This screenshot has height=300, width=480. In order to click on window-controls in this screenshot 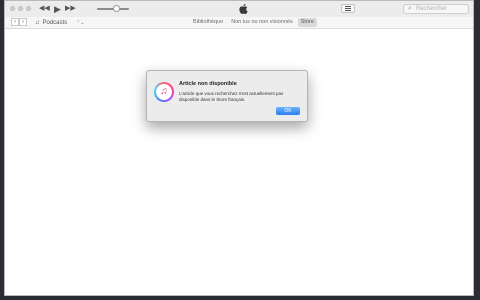, I will do `click(20, 8)`.